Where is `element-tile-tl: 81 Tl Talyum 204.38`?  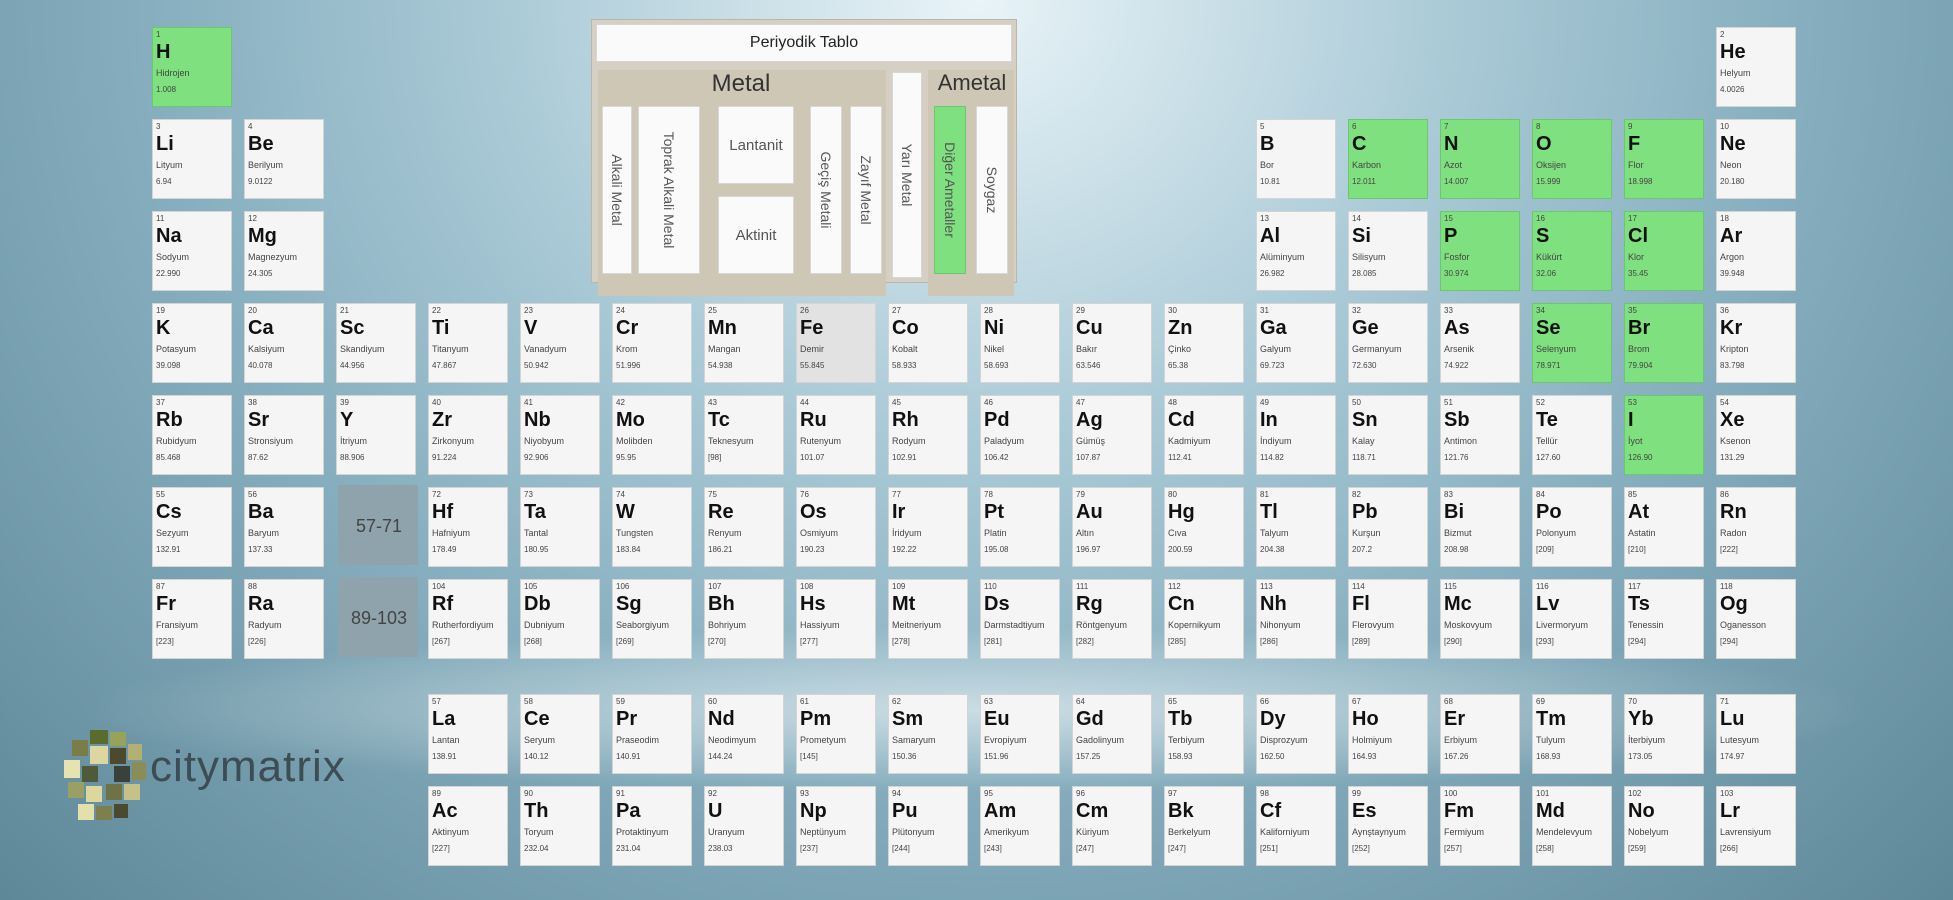
element-tile-tl: 81 Tl Talyum 204.38 is located at coordinates (1296, 527).